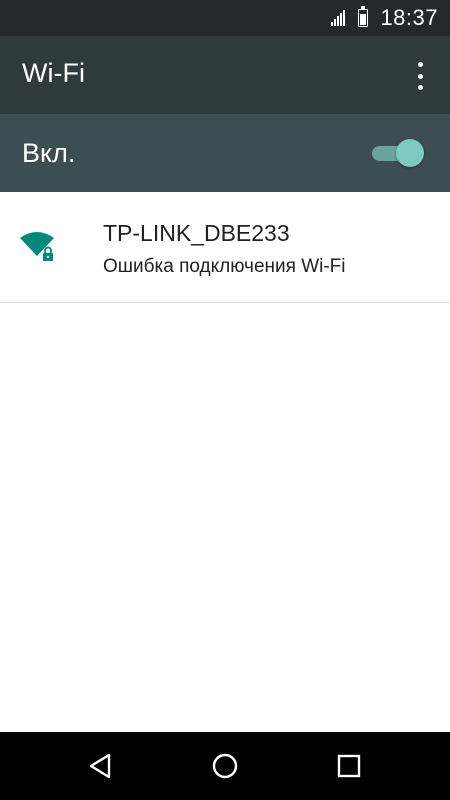 The height and width of the screenshot is (800, 450). I want to click on signal-icon, so click(338, 18).